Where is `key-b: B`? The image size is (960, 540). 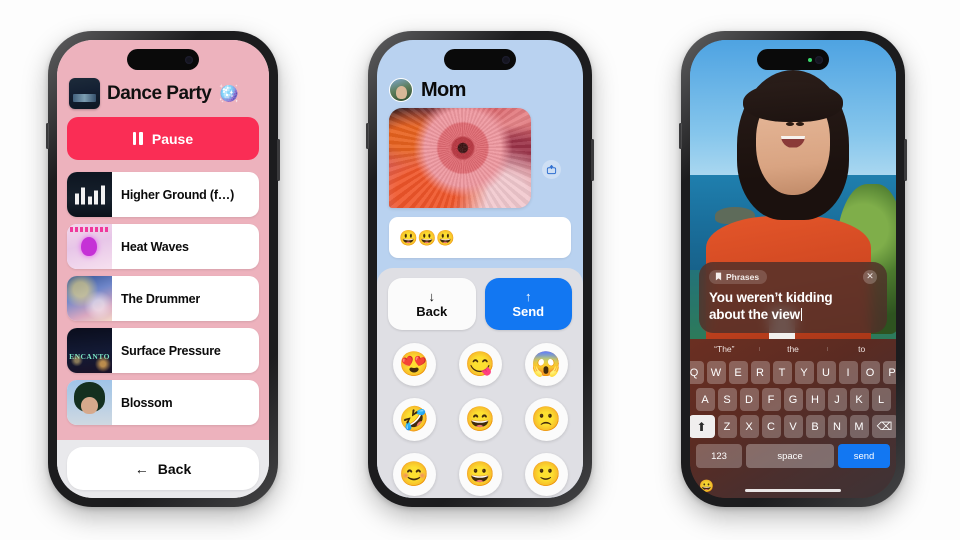 key-b: B is located at coordinates (815, 426).